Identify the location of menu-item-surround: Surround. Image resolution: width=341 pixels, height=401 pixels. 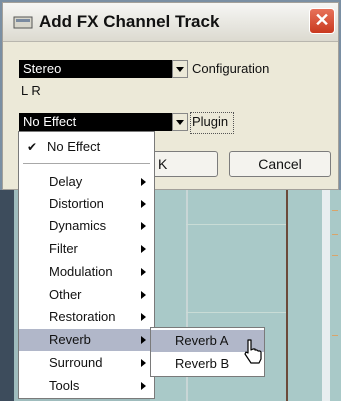
(86, 363).